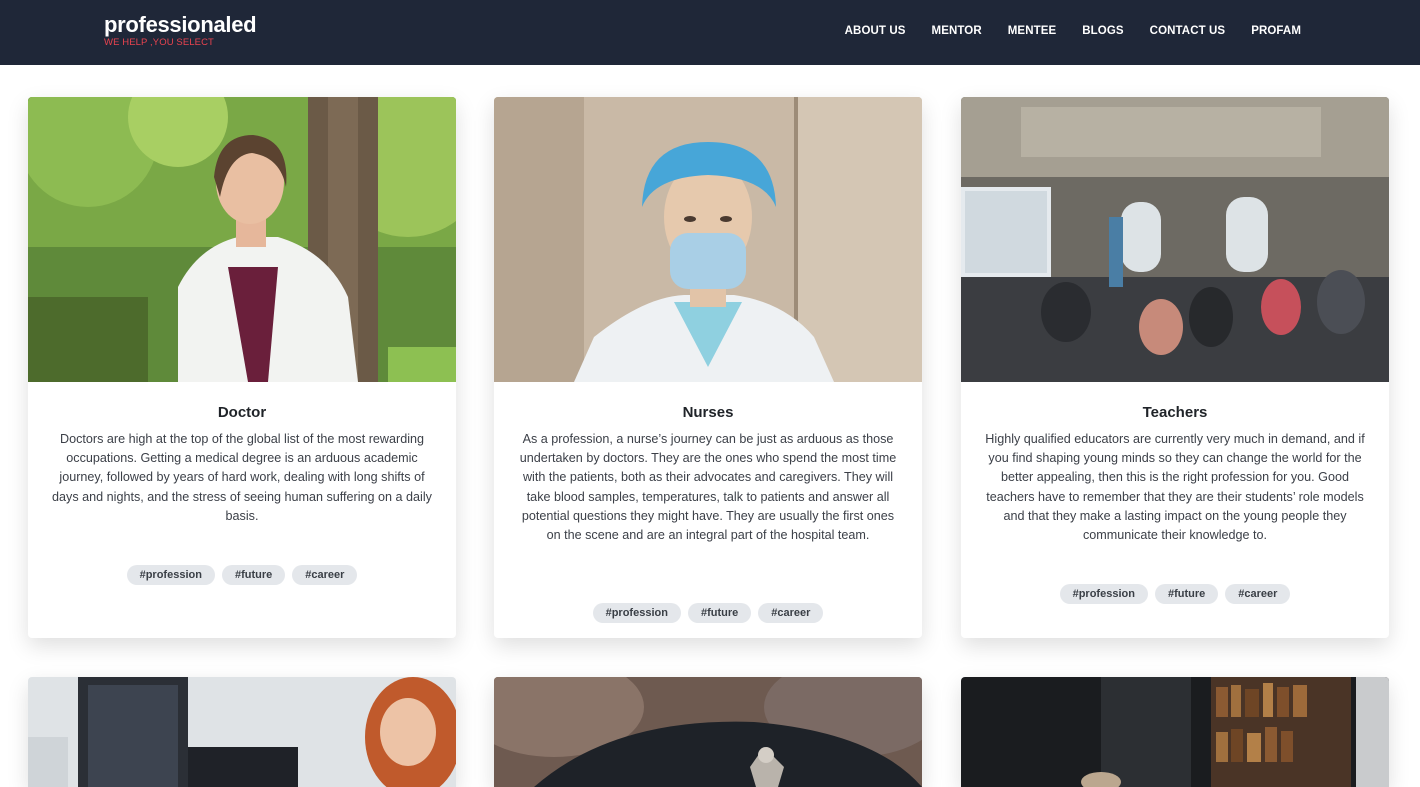  Describe the element at coordinates (1175, 239) in the screenshot. I see `classroom-image` at that location.